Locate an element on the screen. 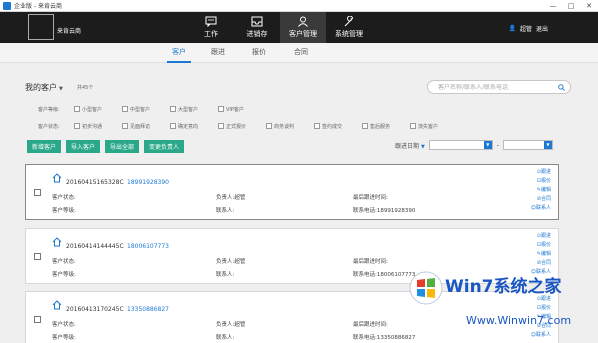 Image resolution: width=598 pixels, height=343 pixels. tab-quote: 报价 is located at coordinates (259, 53).